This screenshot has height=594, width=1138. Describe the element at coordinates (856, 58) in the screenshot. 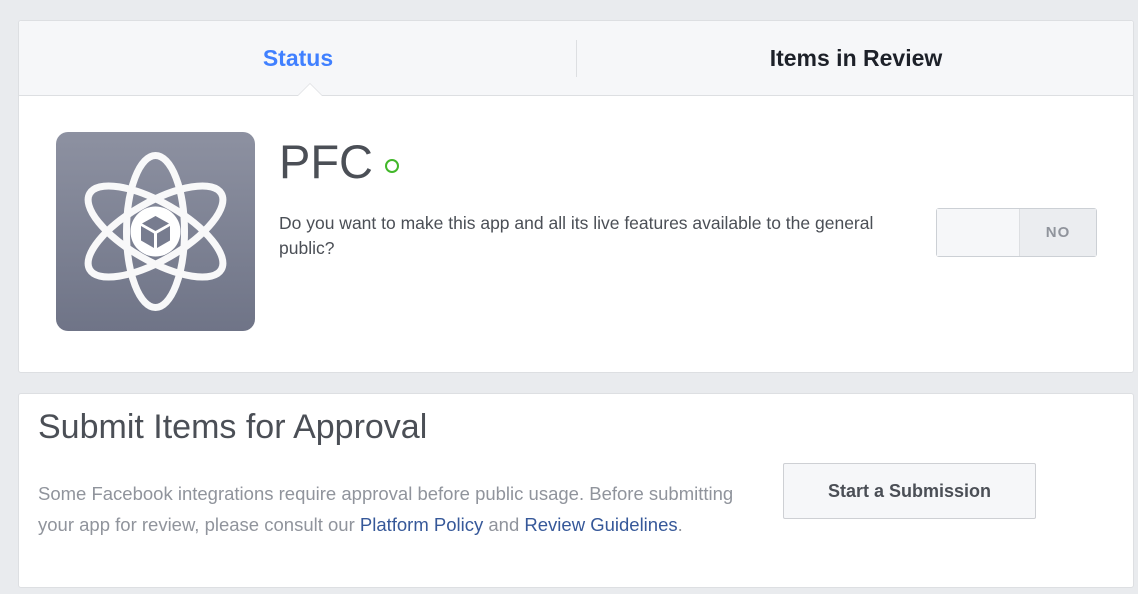

I see `tab-items-in-review: Items in Review` at that location.